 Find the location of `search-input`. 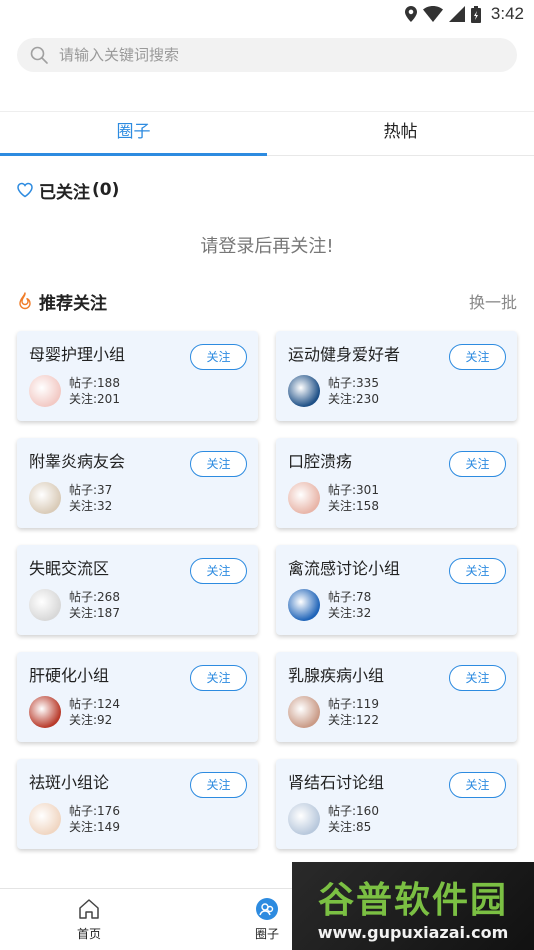

search-input is located at coordinates (269, 55).